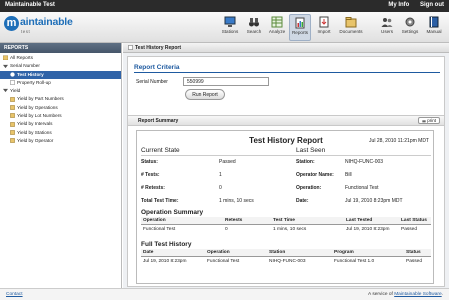  Describe the element at coordinates (254, 22) in the screenshot. I see `binoculars-icon` at that location.